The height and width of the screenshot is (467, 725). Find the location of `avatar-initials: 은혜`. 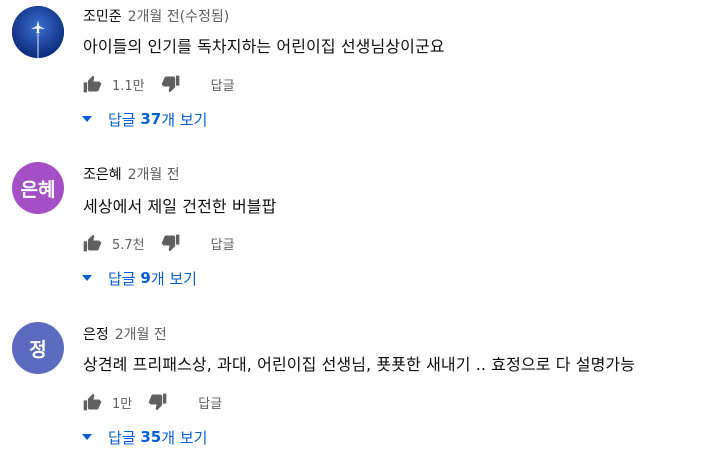

avatar-initials: 은혜 is located at coordinates (38, 189).